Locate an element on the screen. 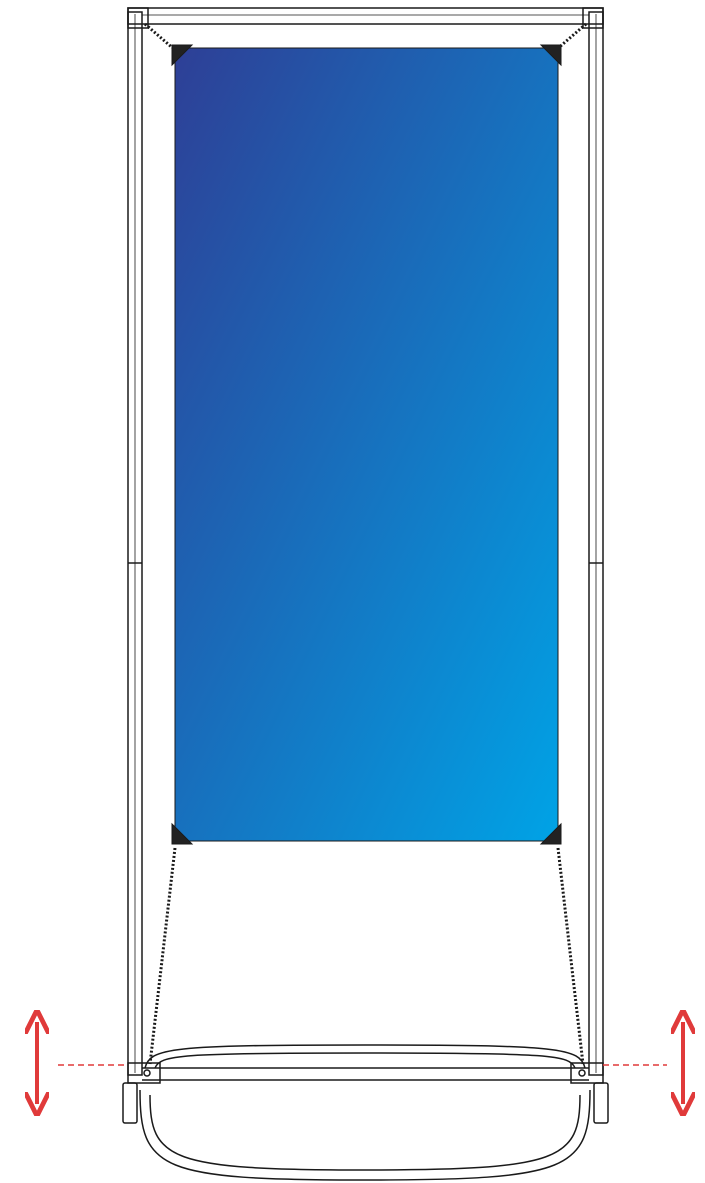 This screenshot has height=1183, width=705. top-bar is located at coordinates (365, 16).